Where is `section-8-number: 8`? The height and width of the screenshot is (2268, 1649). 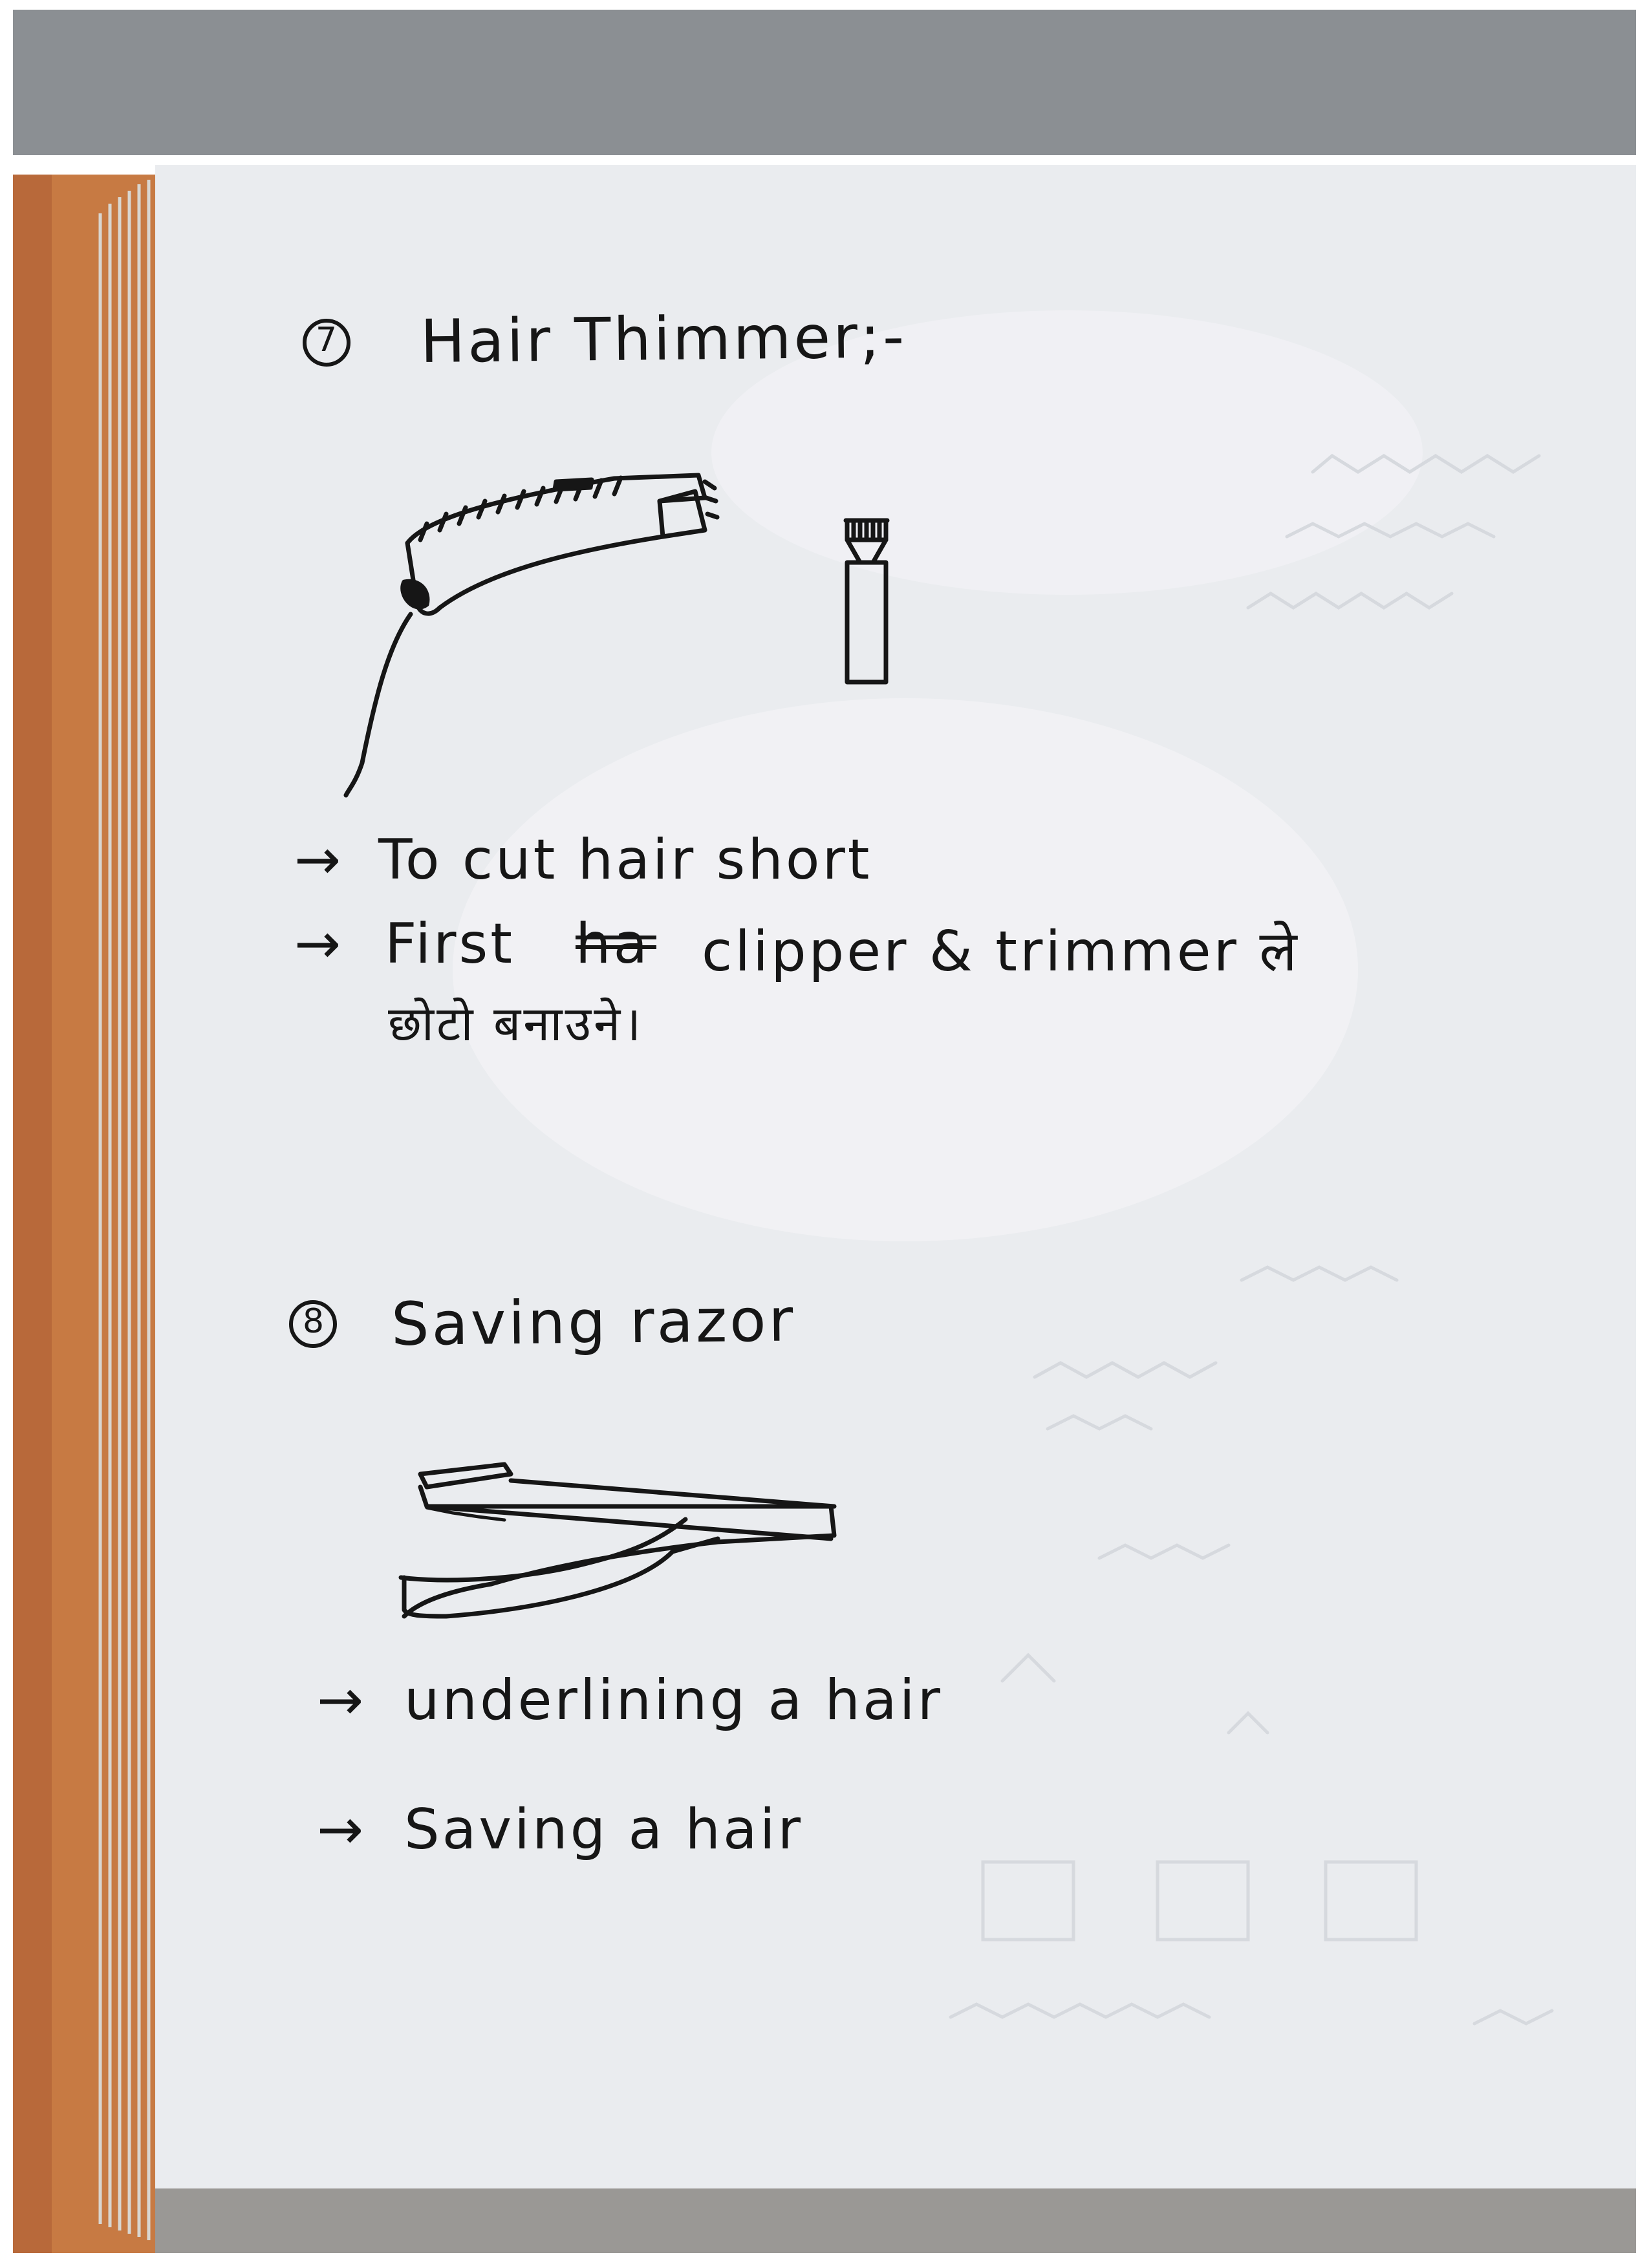
section-8-number: 8 is located at coordinates (314, 1321).